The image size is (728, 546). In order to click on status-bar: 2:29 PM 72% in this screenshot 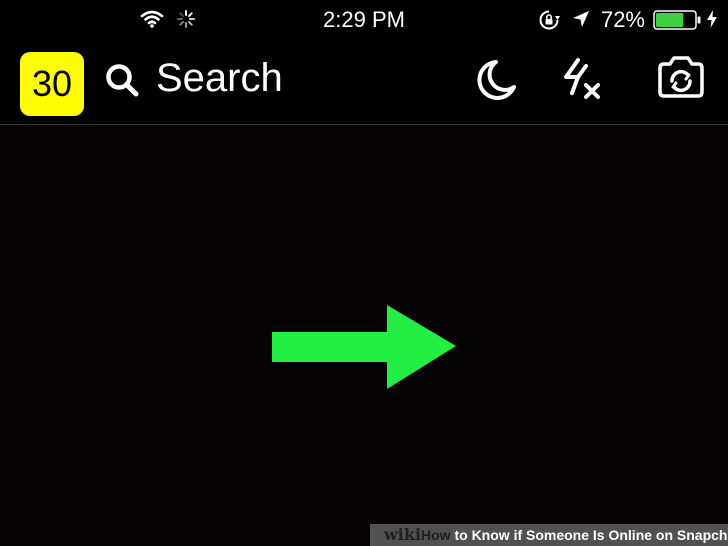, I will do `click(364, 20)`.